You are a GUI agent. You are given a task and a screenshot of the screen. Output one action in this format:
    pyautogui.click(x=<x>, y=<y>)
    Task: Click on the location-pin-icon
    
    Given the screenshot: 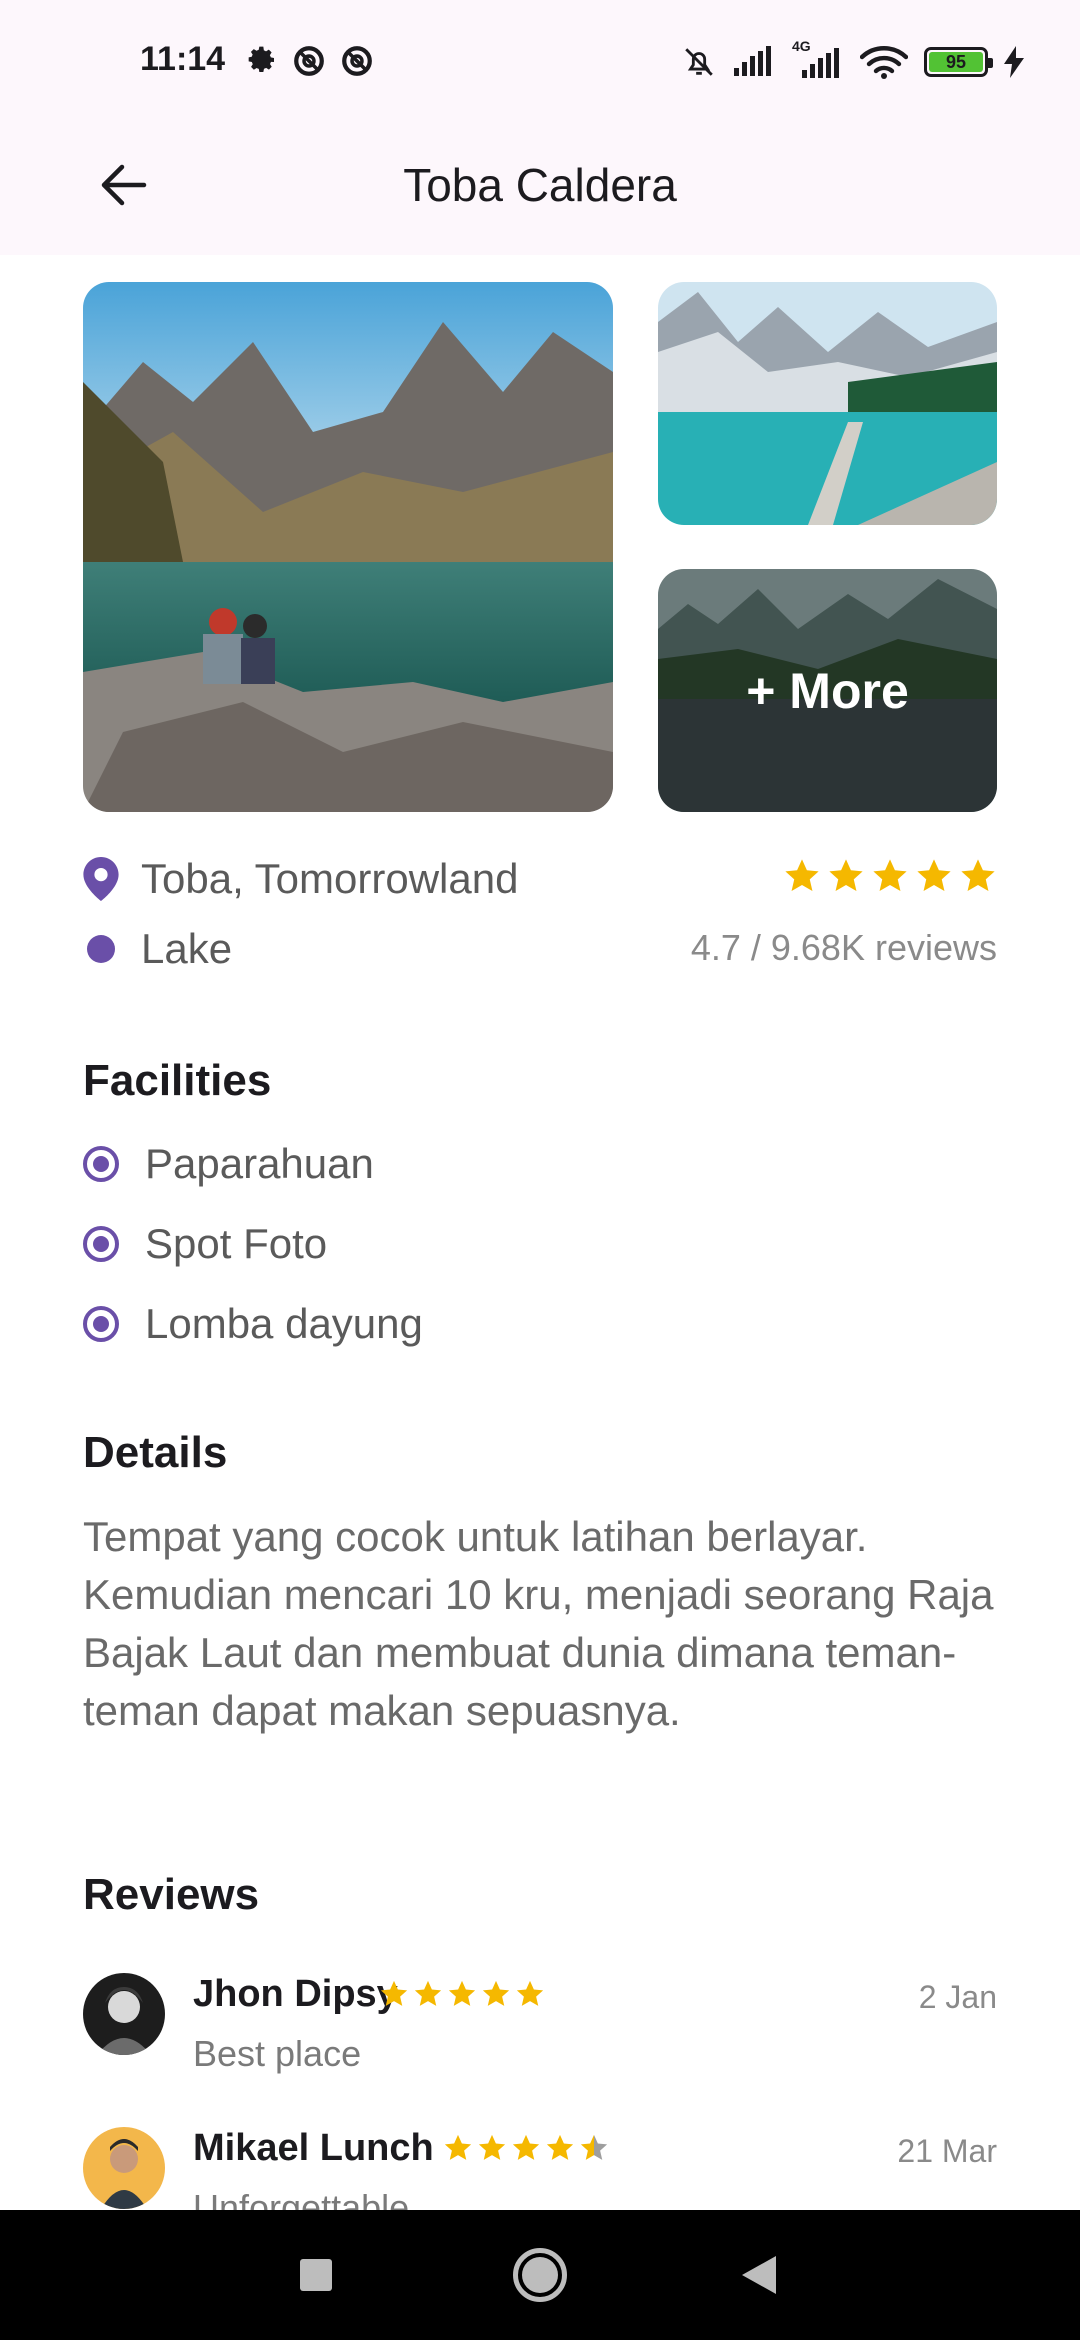 What is the action you would take?
    pyautogui.click(x=101, y=879)
    